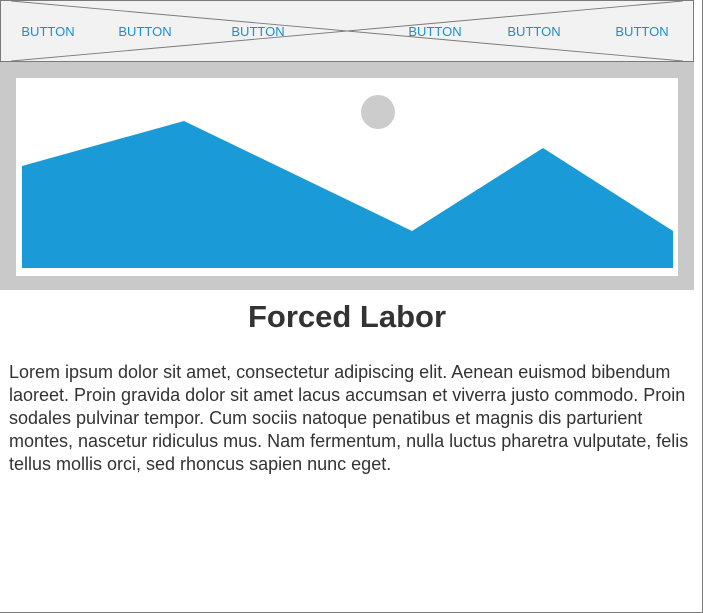  I want to click on nav-button-4: BUTTON, so click(435, 32).